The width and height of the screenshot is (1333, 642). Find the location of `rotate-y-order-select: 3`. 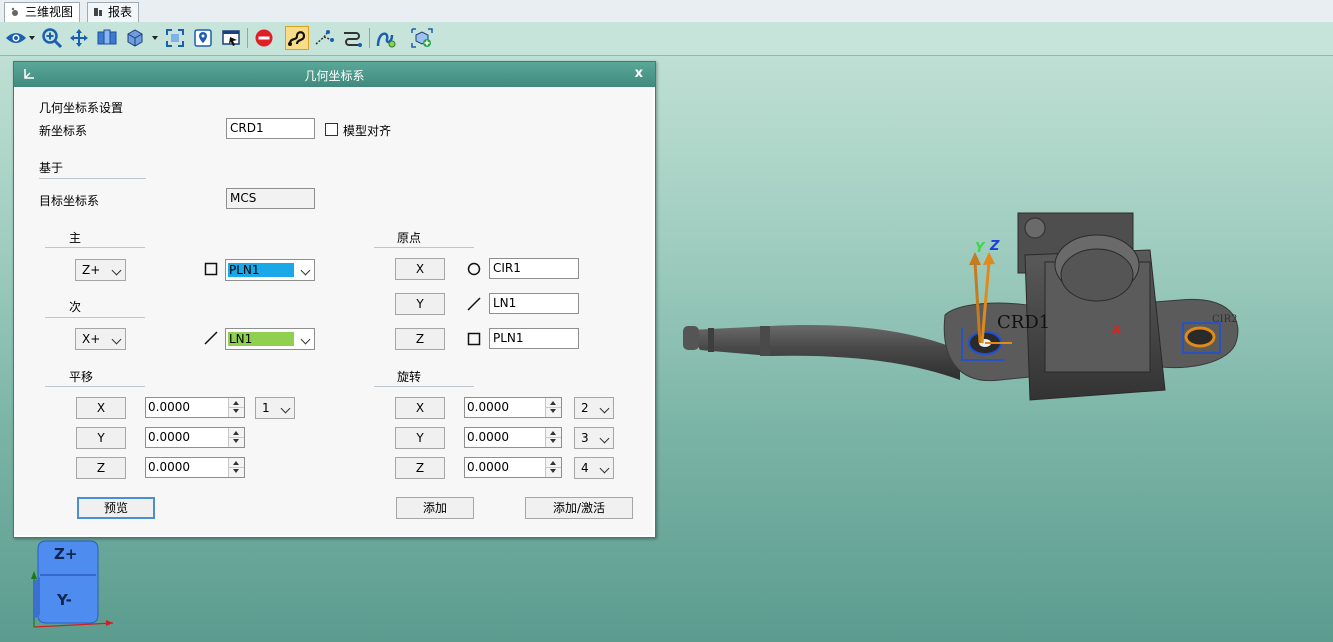

rotate-y-order-select: 3 is located at coordinates (594, 438).